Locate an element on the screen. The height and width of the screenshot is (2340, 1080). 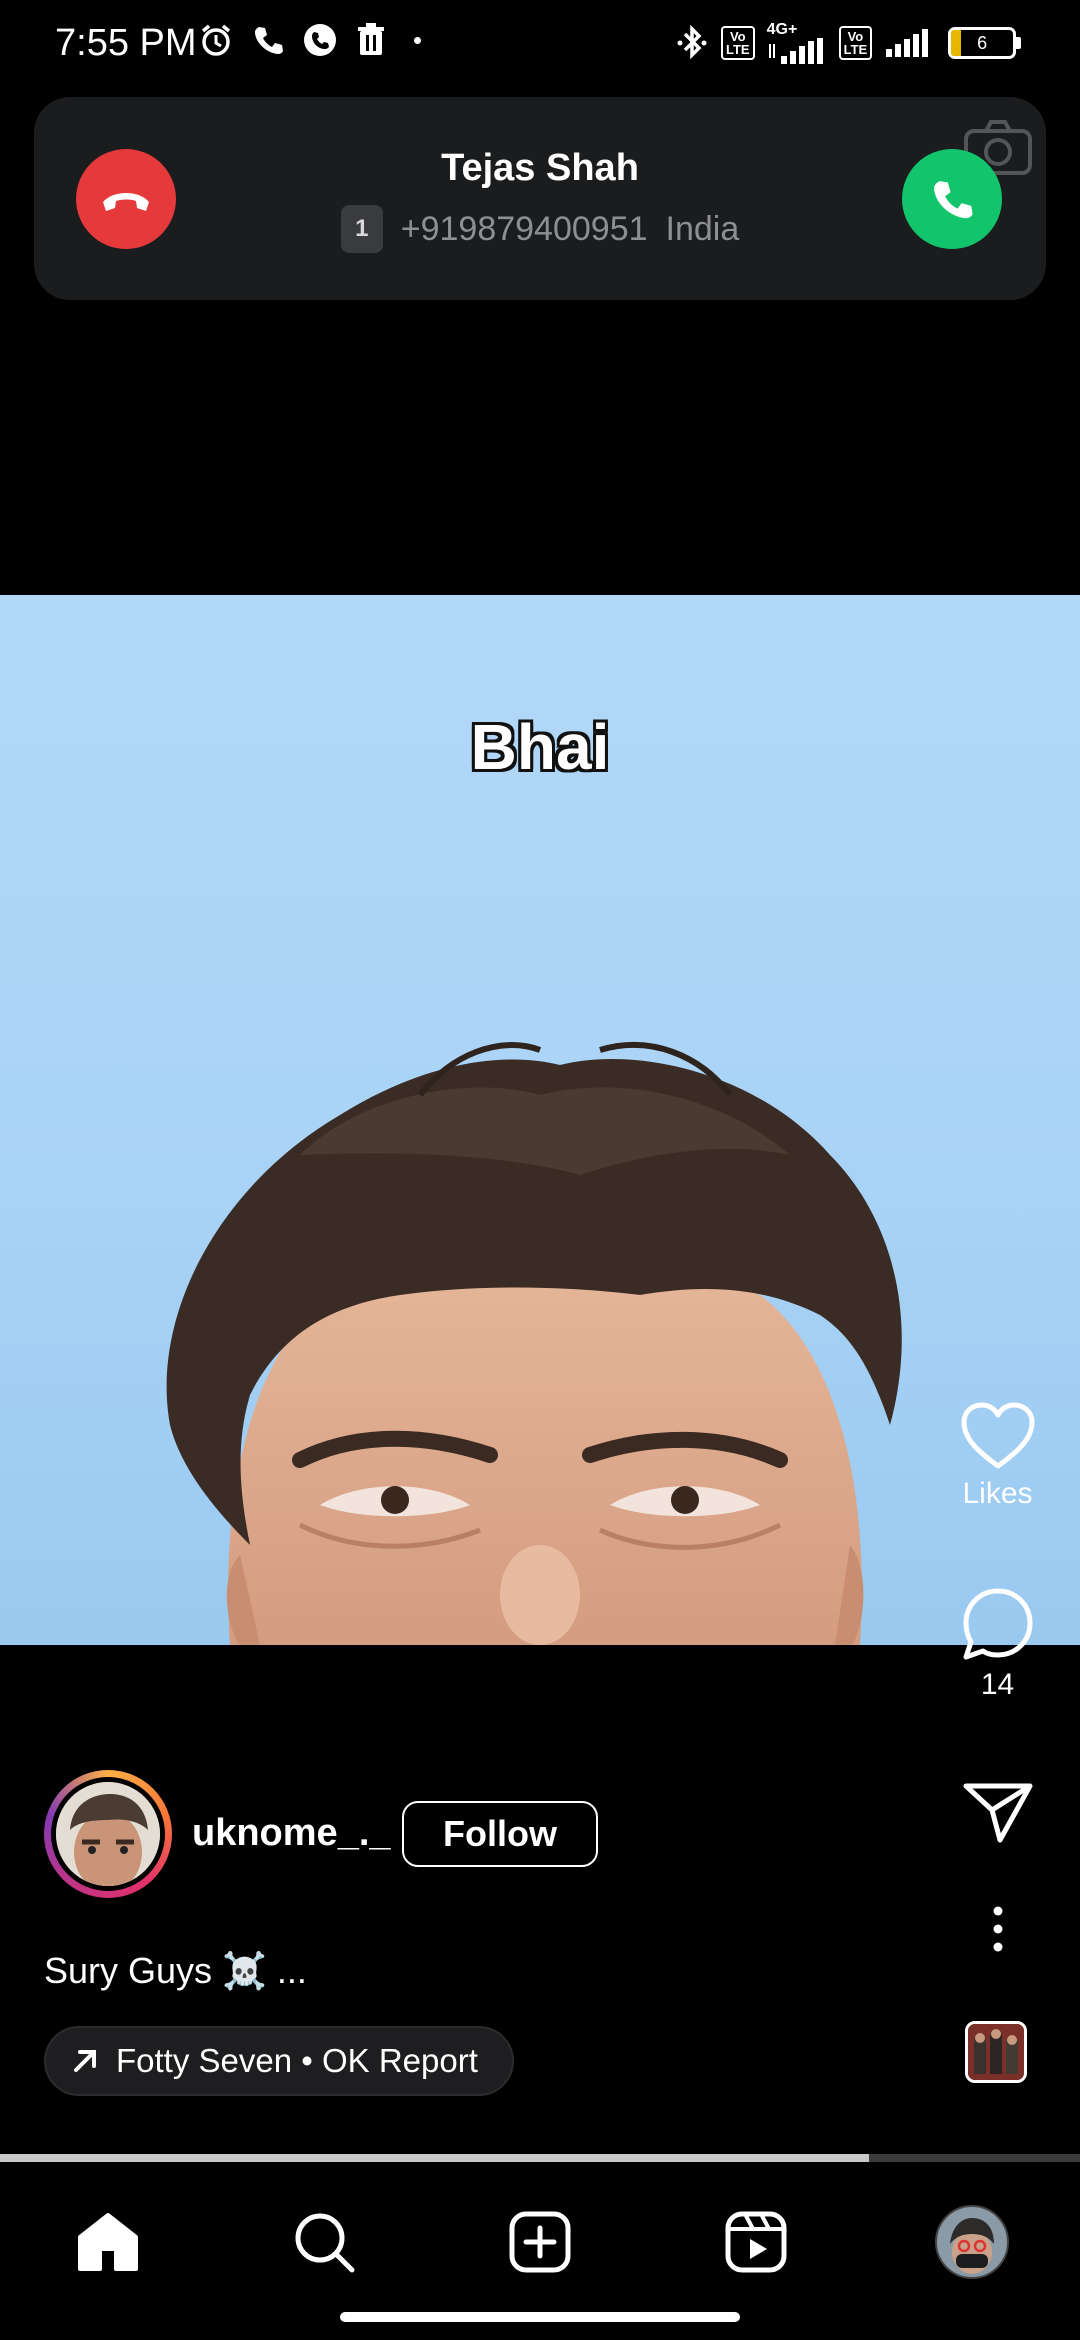
network-type: 4G+ is located at coordinates (797, 43).